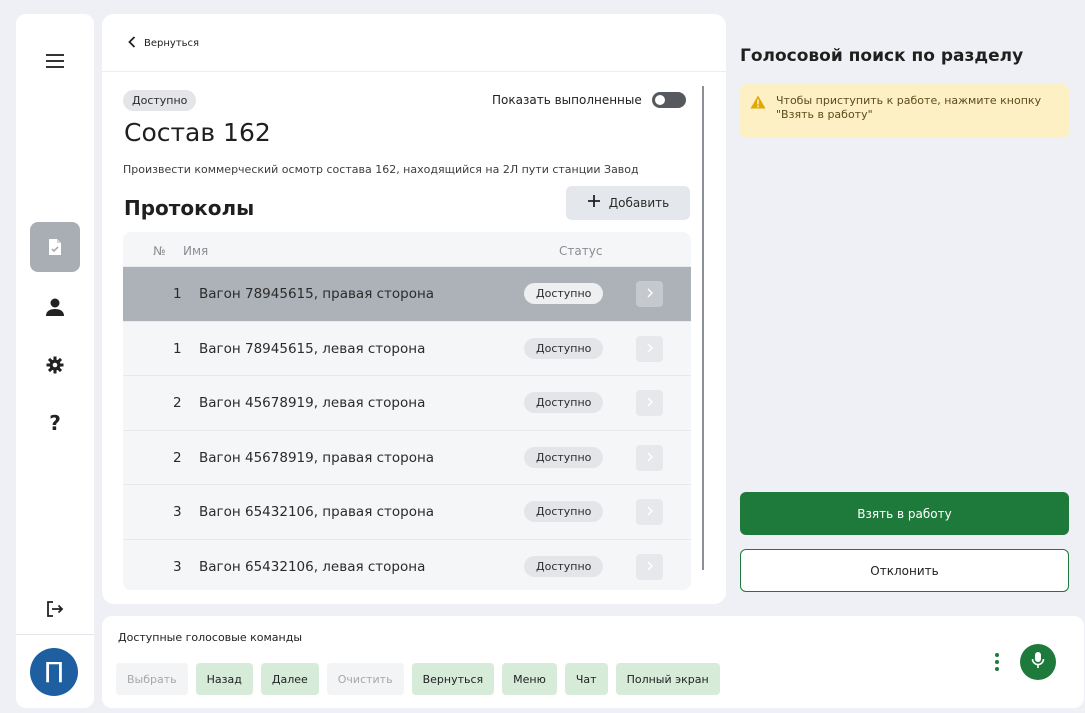 Image resolution: width=1085 pixels, height=713 pixels. I want to click on page-title: Состав 162, so click(197, 132).